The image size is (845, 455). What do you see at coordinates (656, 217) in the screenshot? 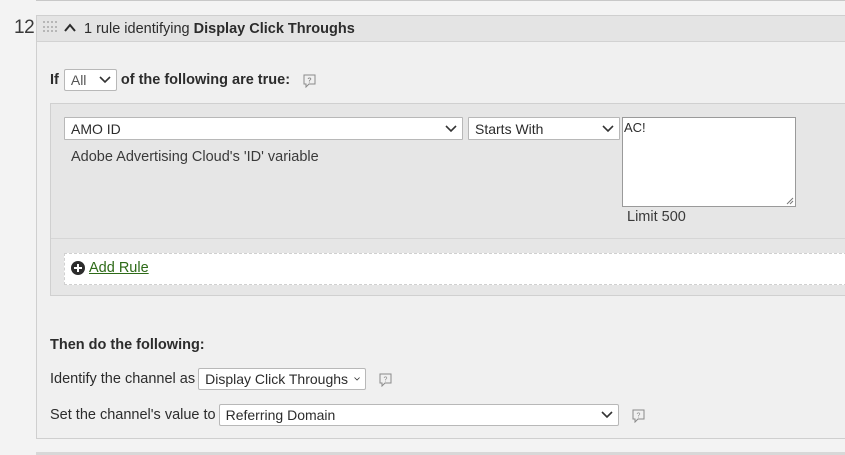
I see `limit-text: Limit 500` at bounding box center [656, 217].